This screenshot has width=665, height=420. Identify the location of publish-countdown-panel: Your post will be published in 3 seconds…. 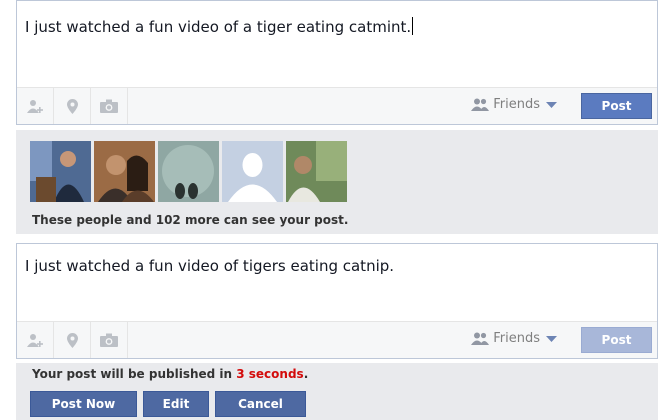
(337, 391).